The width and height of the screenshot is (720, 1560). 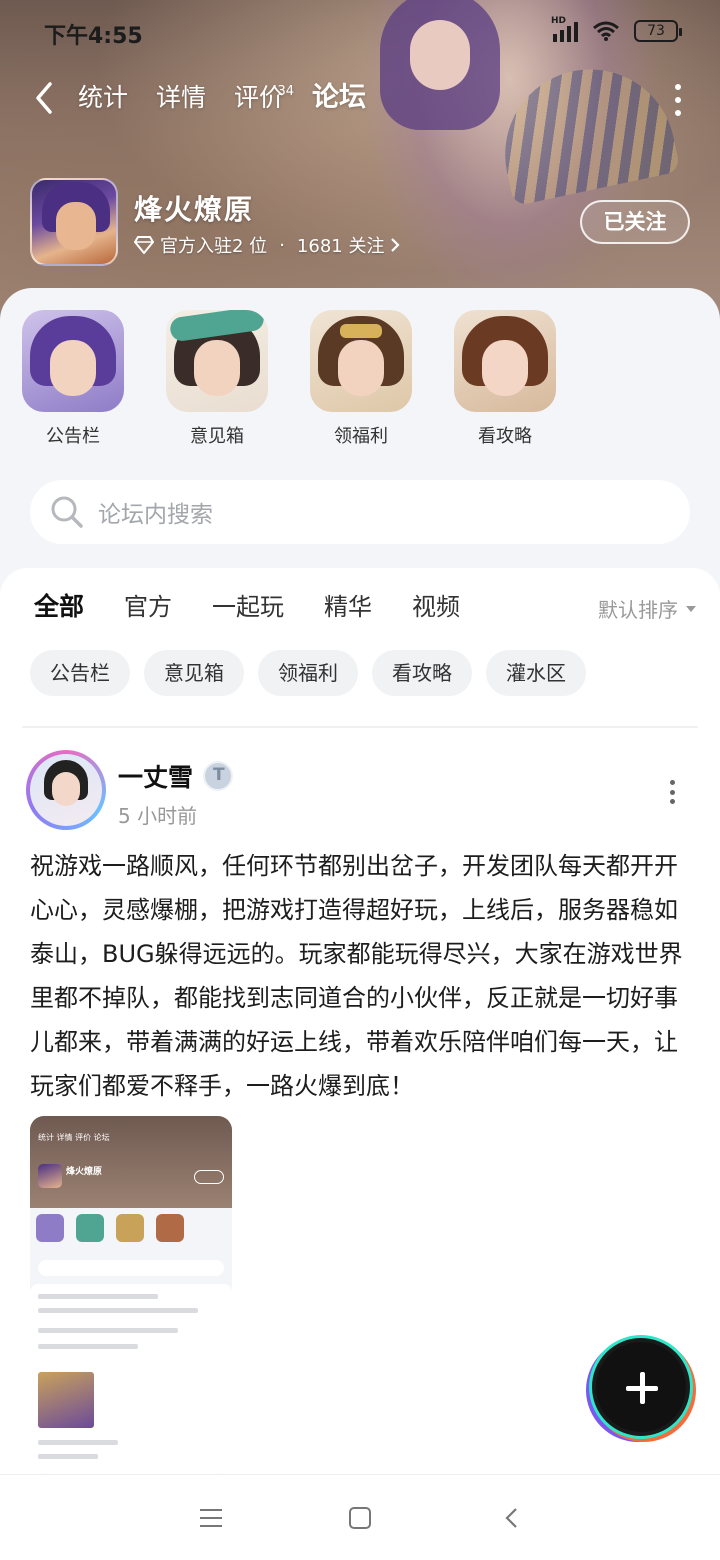 I want to click on feedback-image, so click(x=217, y=361).